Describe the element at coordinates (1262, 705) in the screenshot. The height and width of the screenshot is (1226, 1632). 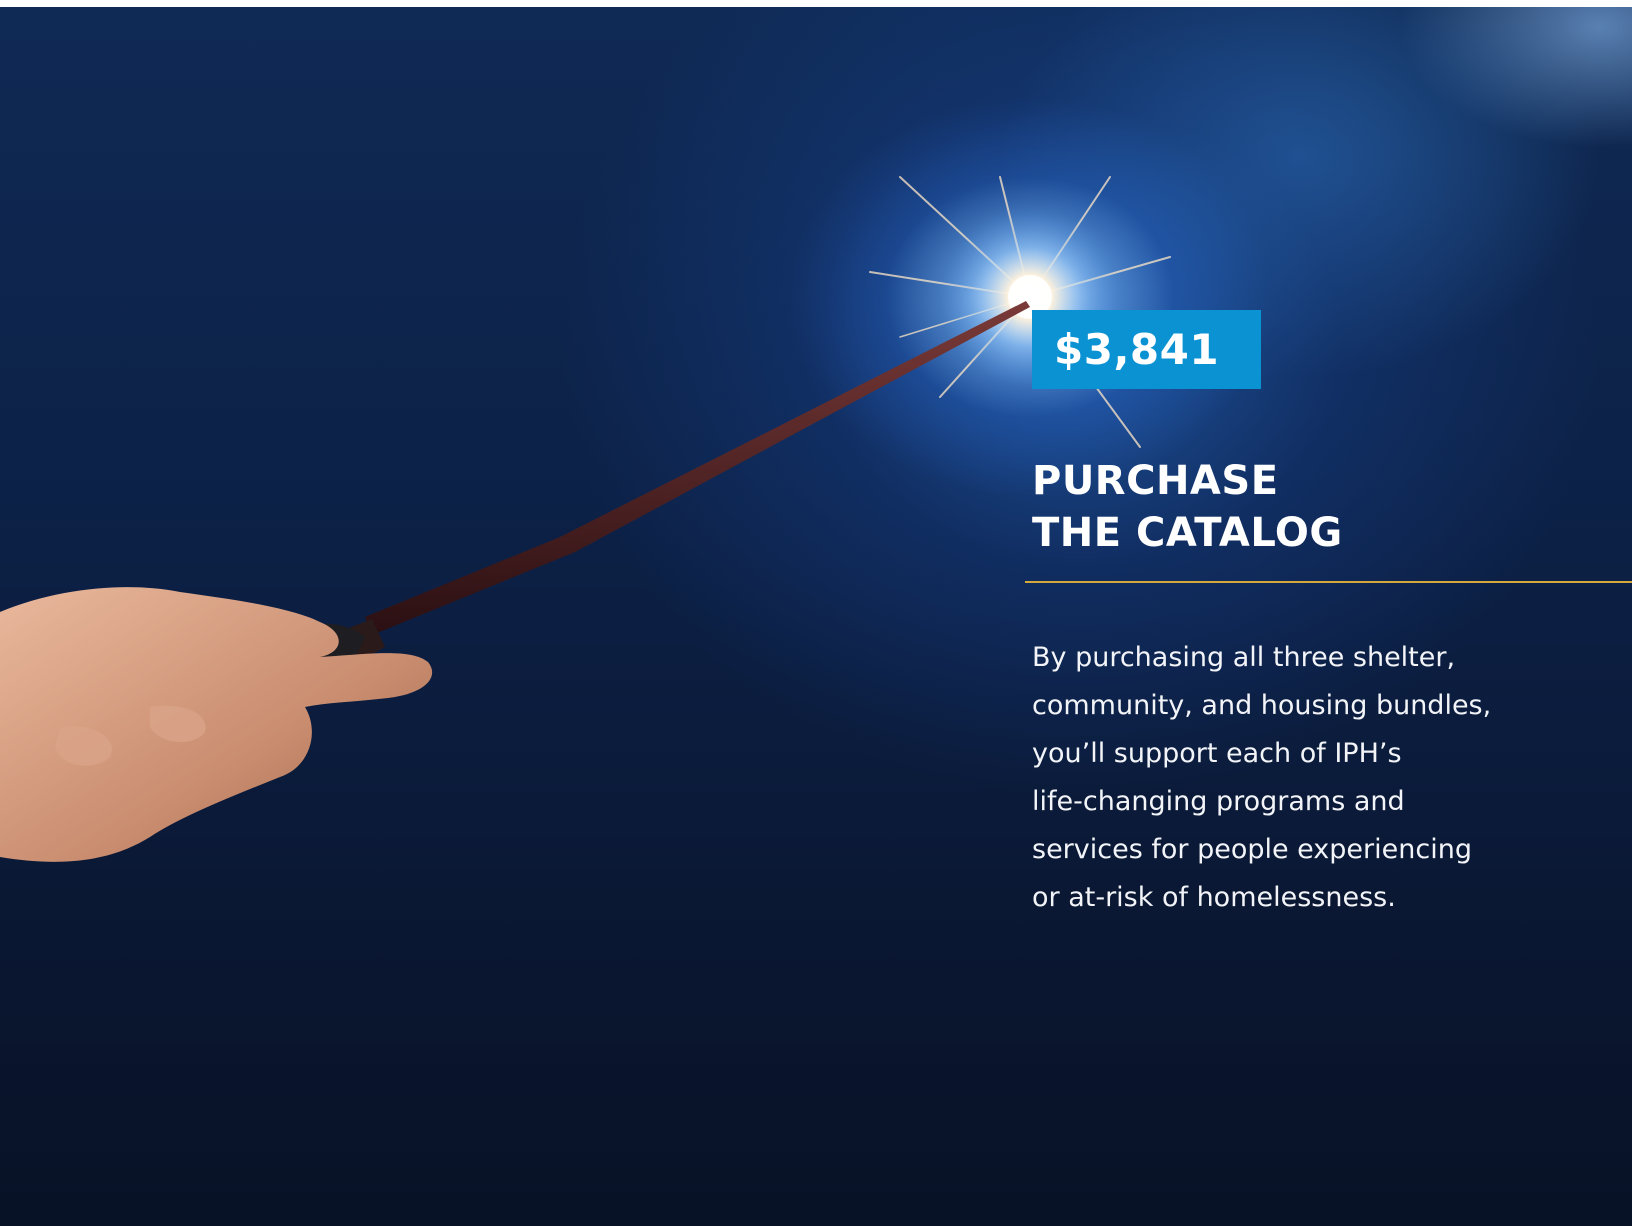
I see `description-line: community, and housing bundles,` at that location.